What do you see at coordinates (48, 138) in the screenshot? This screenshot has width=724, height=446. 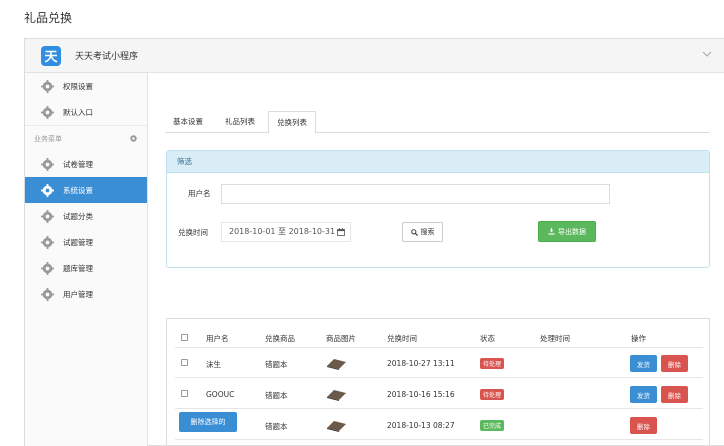 I see `sidebar-section-label: 业务菜单` at bounding box center [48, 138].